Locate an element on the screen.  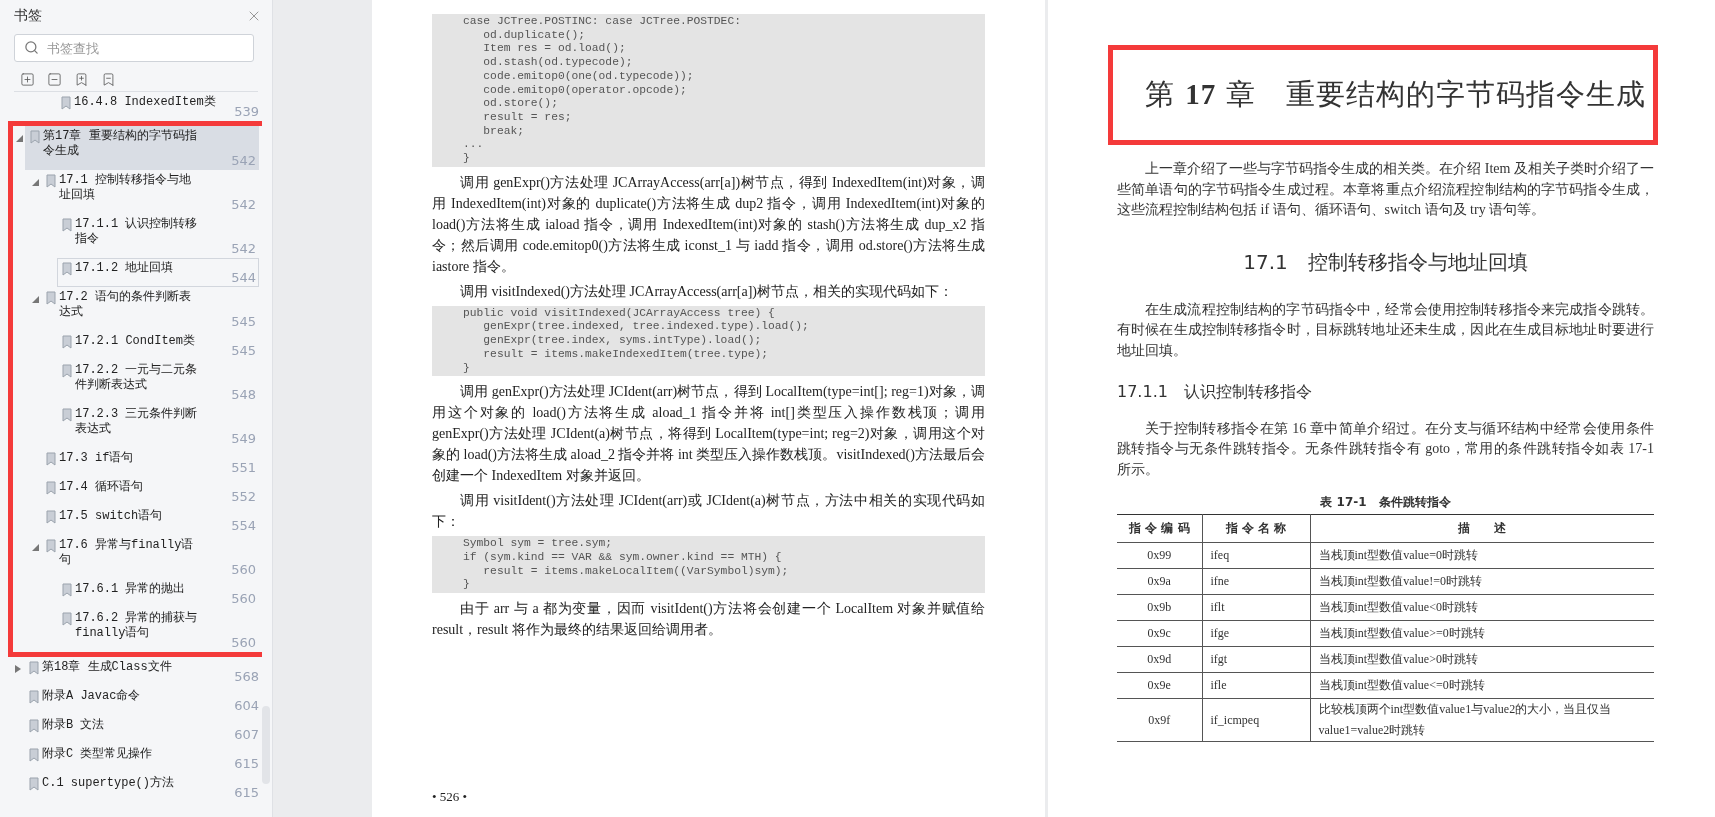
bookmark-item: 17.6.1 异常的抛出 560 is located at coordinates (158, 593).